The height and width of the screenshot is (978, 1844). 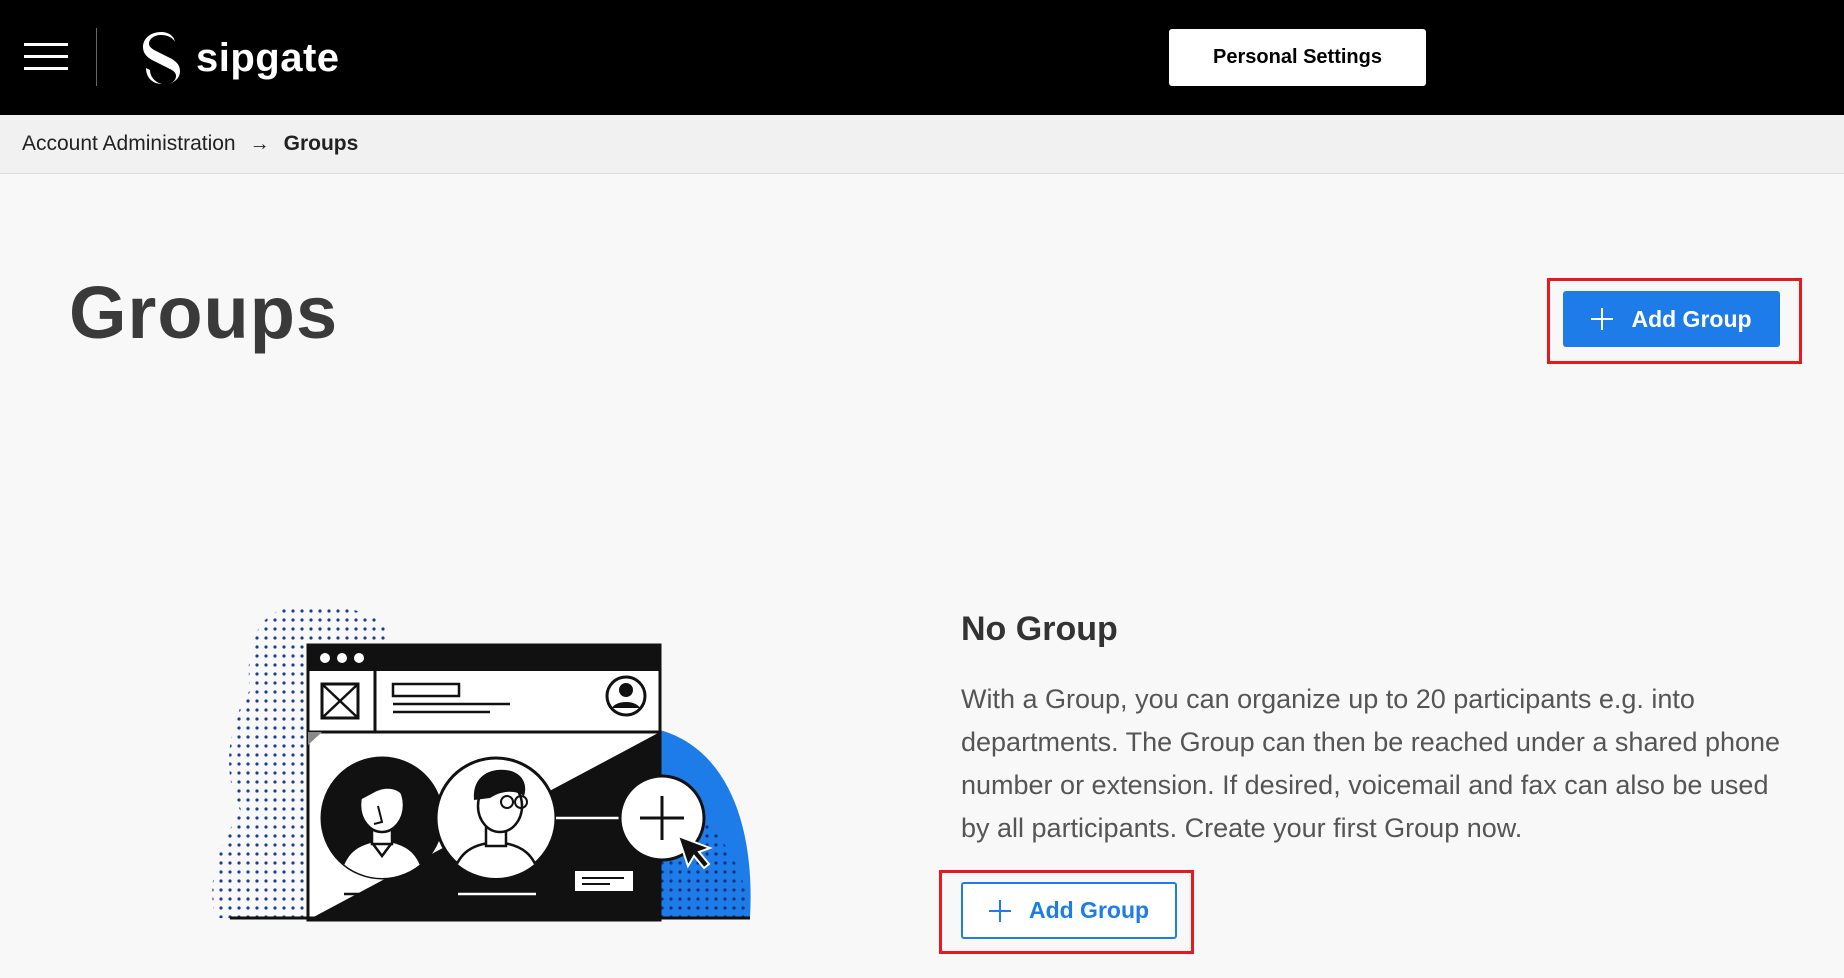 What do you see at coordinates (46, 57) in the screenshot?
I see `hamburger-icon` at bounding box center [46, 57].